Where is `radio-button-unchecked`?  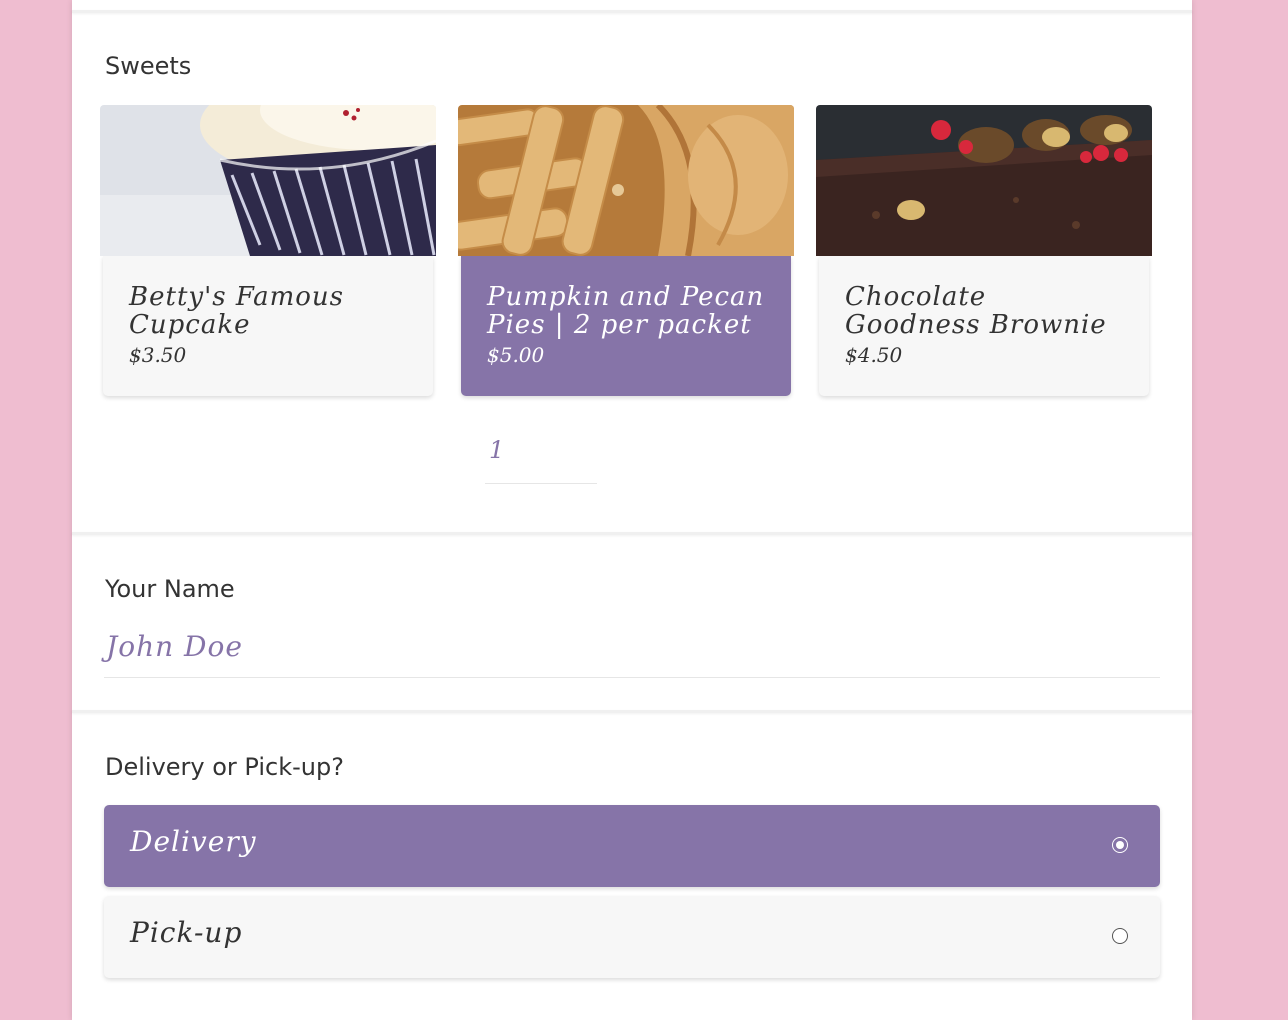
radio-button-unchecked is located at coordinates (1120, 936).